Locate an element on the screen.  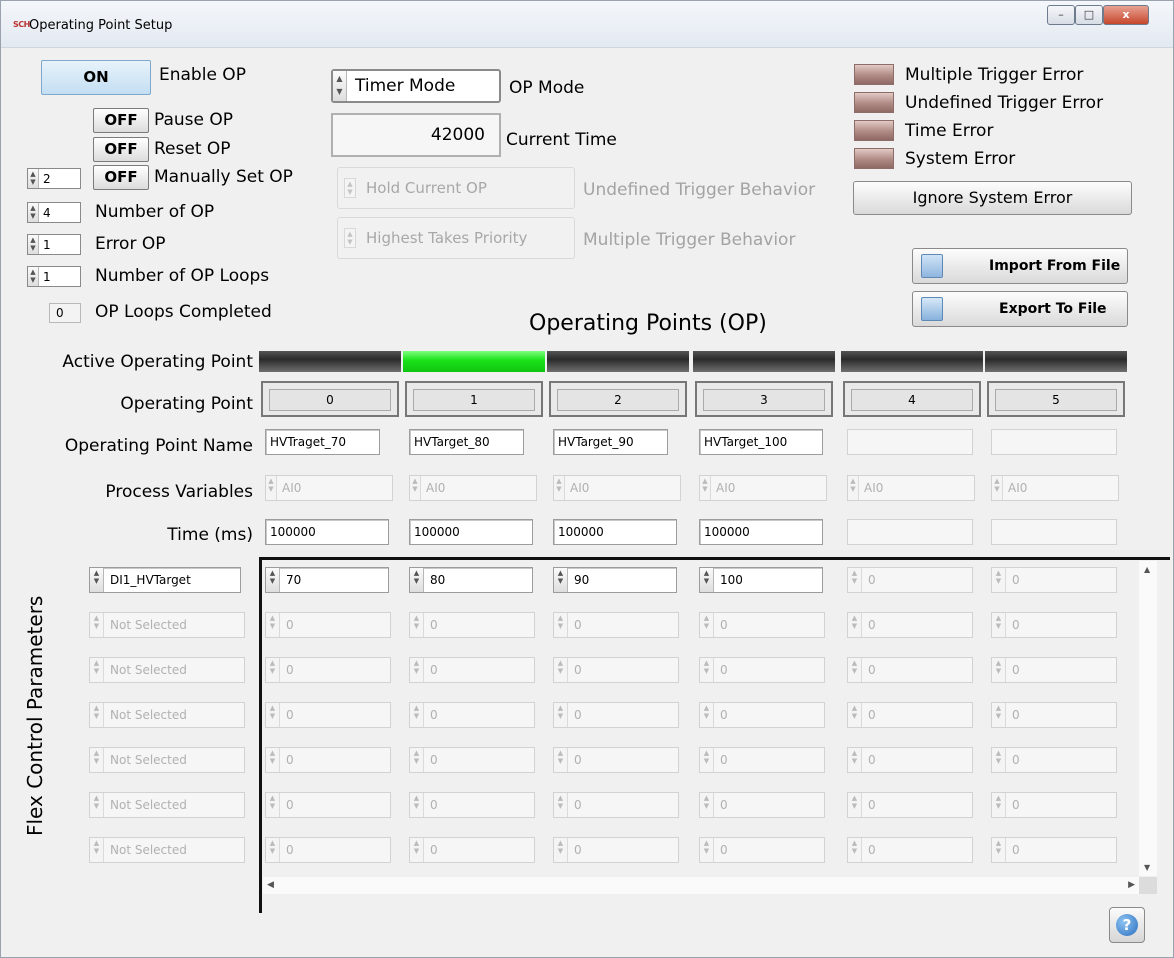
operating-point-name-input: HVTarget_80 is located at coordinates (466, 442).